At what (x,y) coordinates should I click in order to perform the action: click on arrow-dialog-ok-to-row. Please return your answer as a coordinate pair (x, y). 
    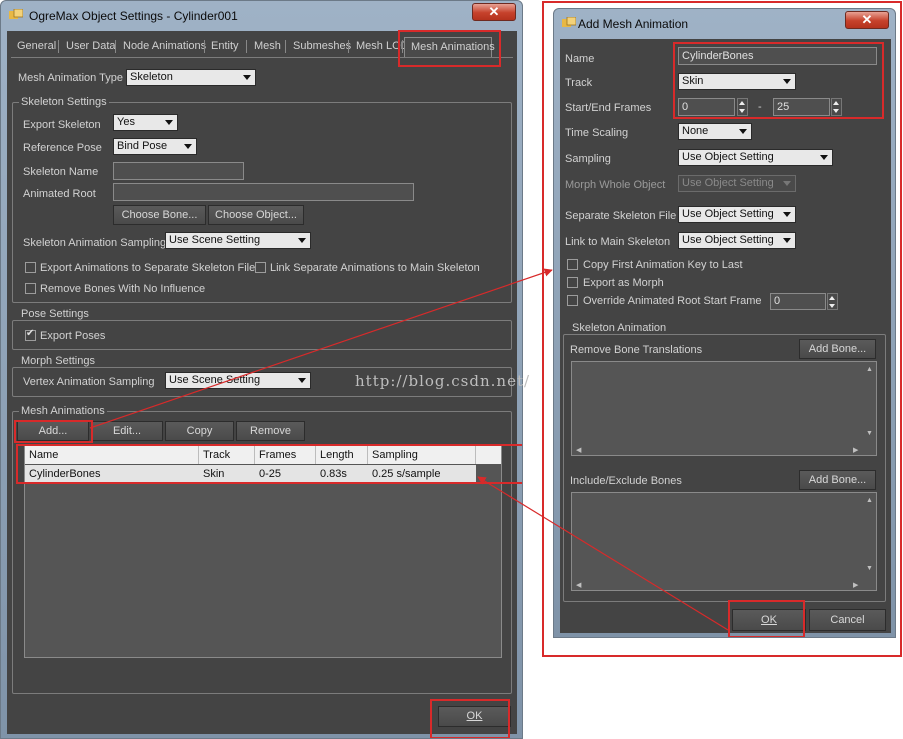
    Looking at the image, I should click on (603, 553).